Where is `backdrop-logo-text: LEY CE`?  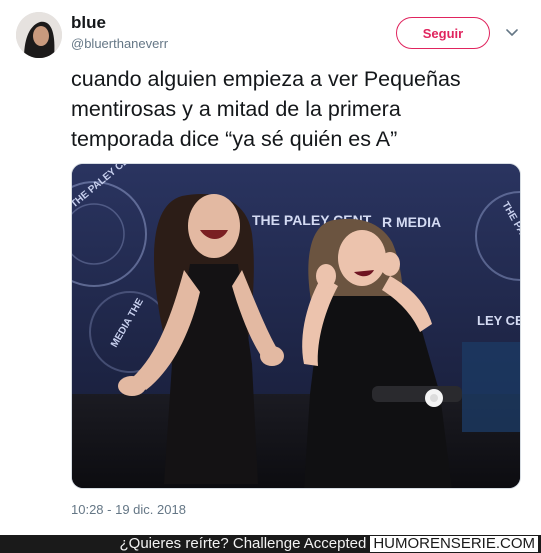 backdrop-logo-text: LEY CE is located at coordinates (499, 320).